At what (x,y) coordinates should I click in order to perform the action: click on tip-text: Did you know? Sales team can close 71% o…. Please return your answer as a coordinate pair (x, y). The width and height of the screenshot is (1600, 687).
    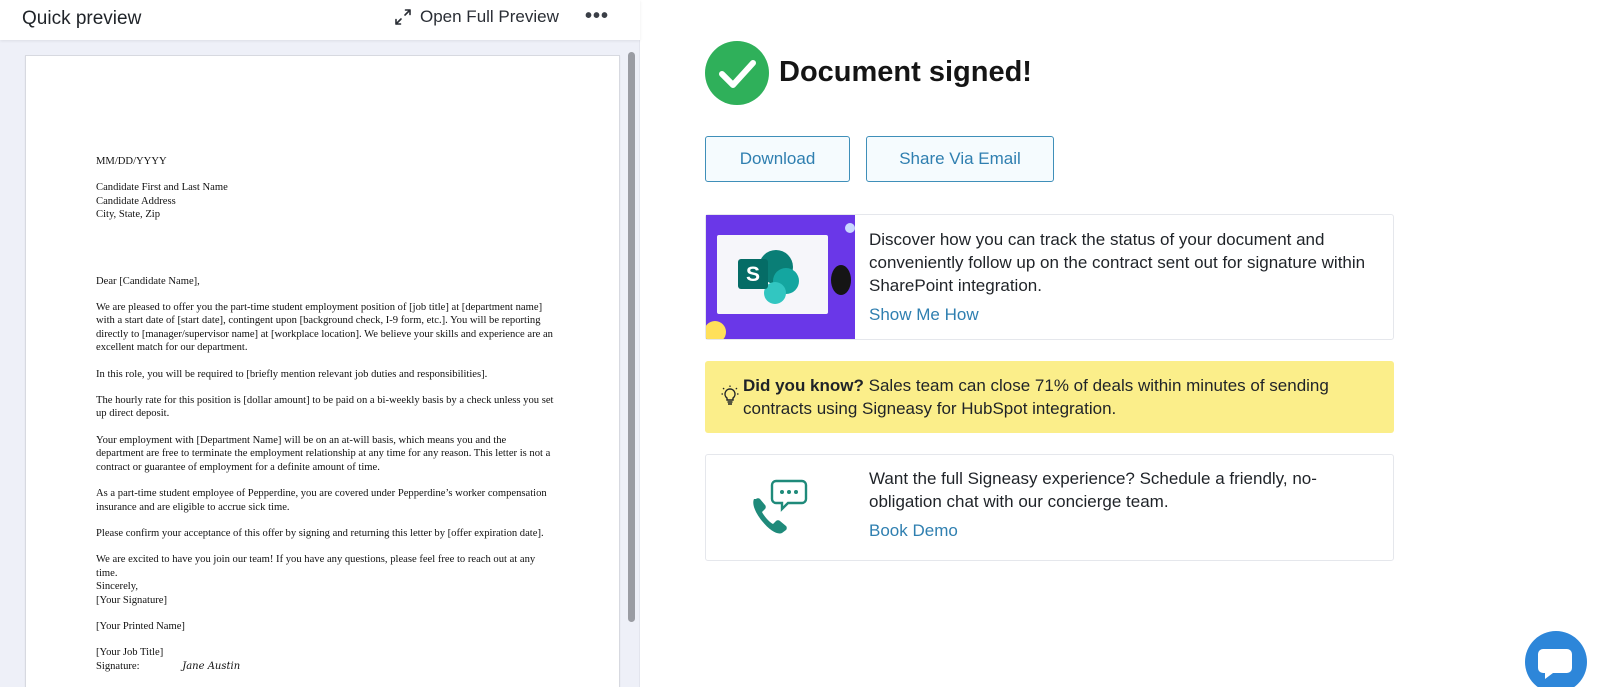
    Looking at the image, I should click on (1058, 397).